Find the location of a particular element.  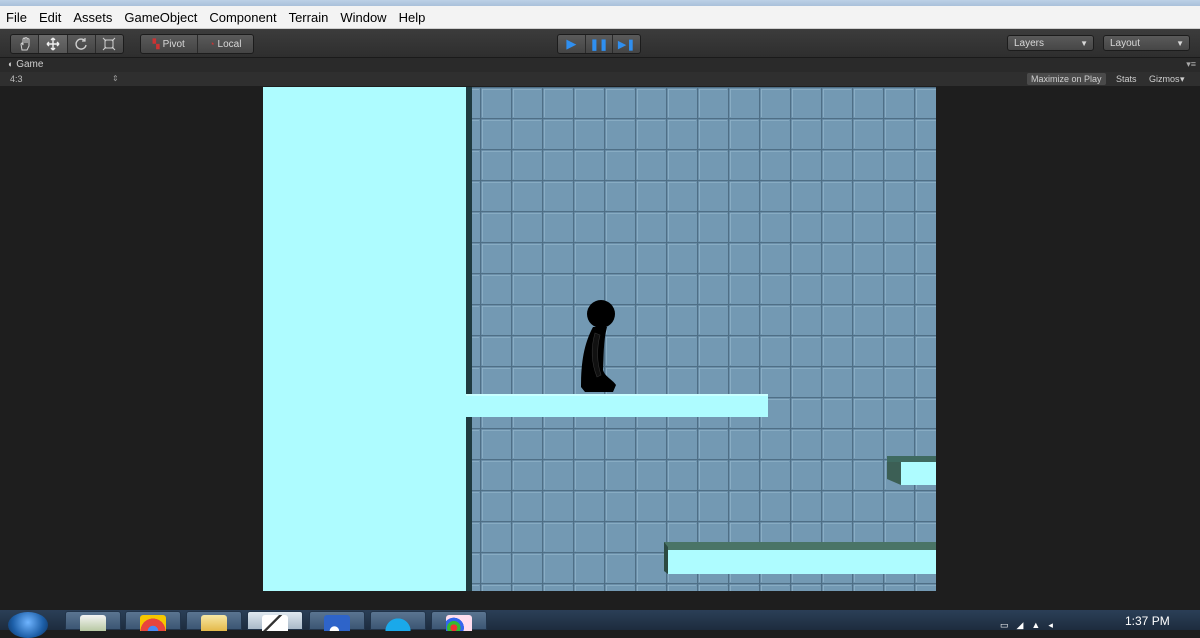

right-small-platform is located at coordinates (918, 473).